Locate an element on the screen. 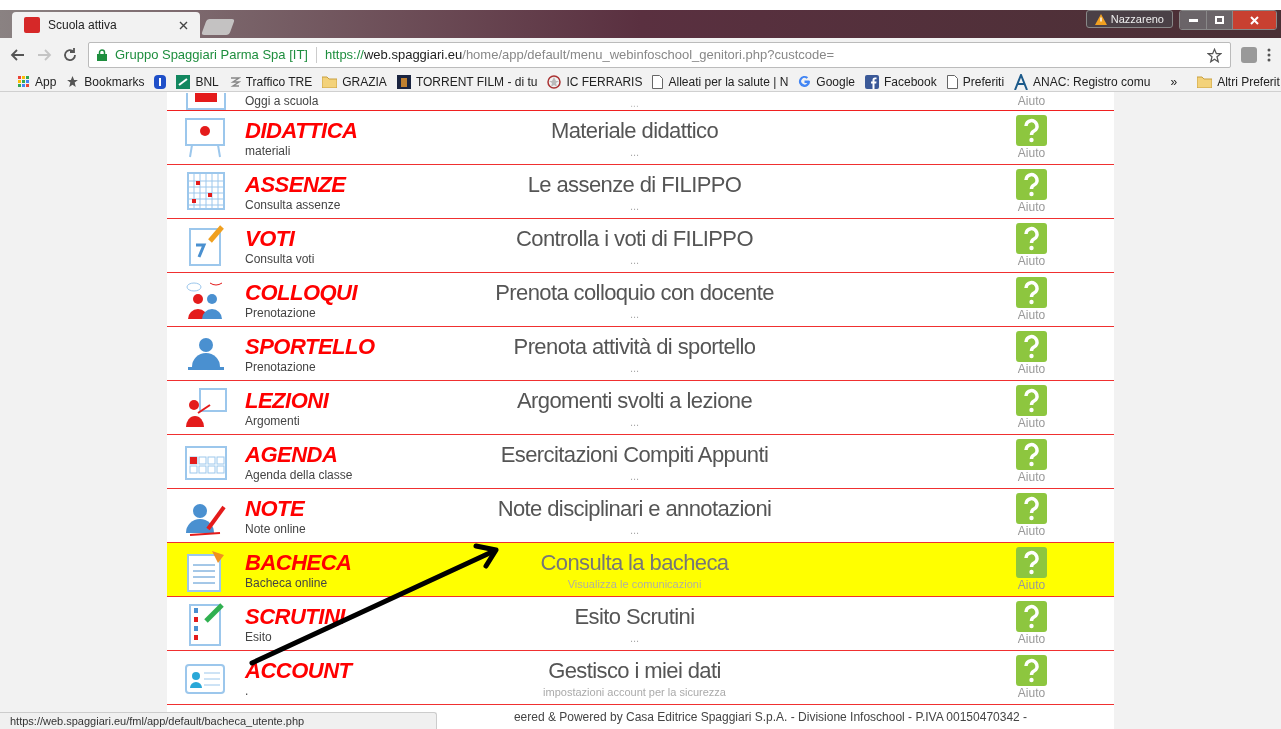  google-logo-icon is located at coordinates (805, 81).